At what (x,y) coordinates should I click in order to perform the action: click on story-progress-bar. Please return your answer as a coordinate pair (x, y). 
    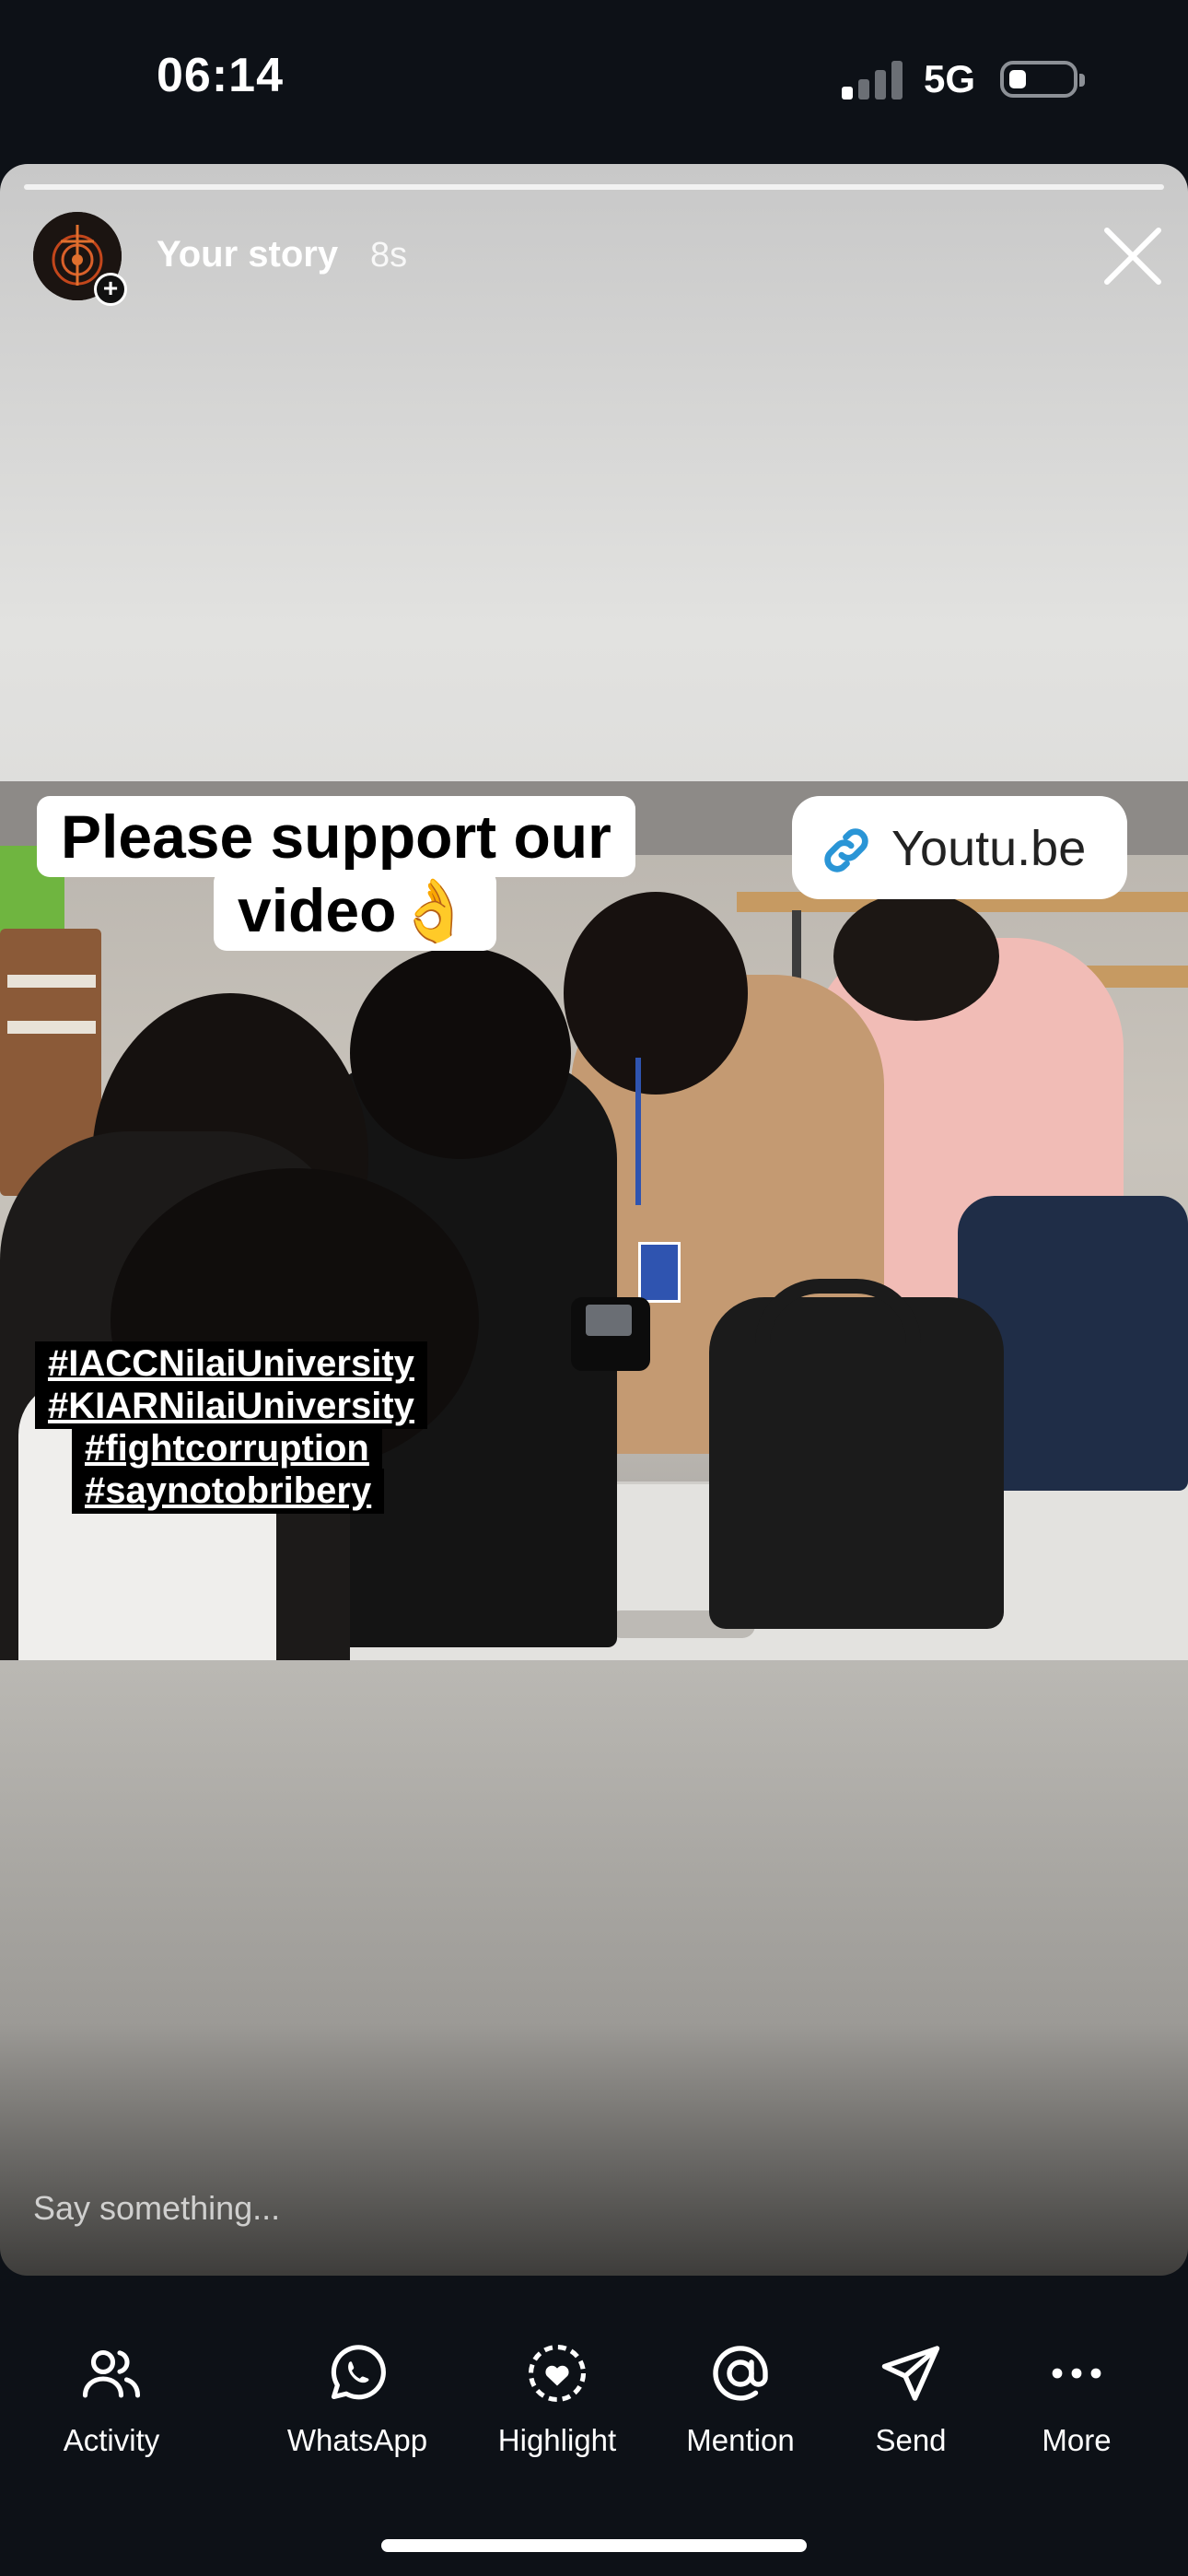
    Looking at the image, I should click on (594, 187).